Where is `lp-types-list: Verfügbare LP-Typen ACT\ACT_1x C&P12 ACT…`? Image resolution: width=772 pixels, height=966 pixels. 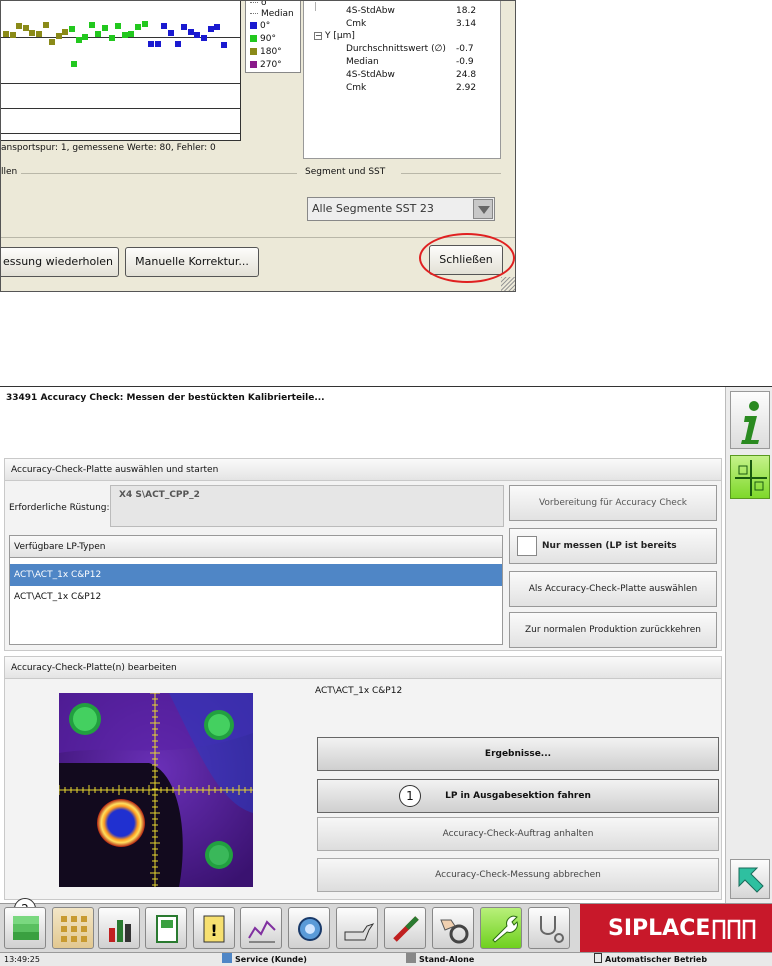
lp-types-list: Verfügbare LP-Typen ACT\ACT_1x C&P12 ACT… is located at coordinates (256, 590).